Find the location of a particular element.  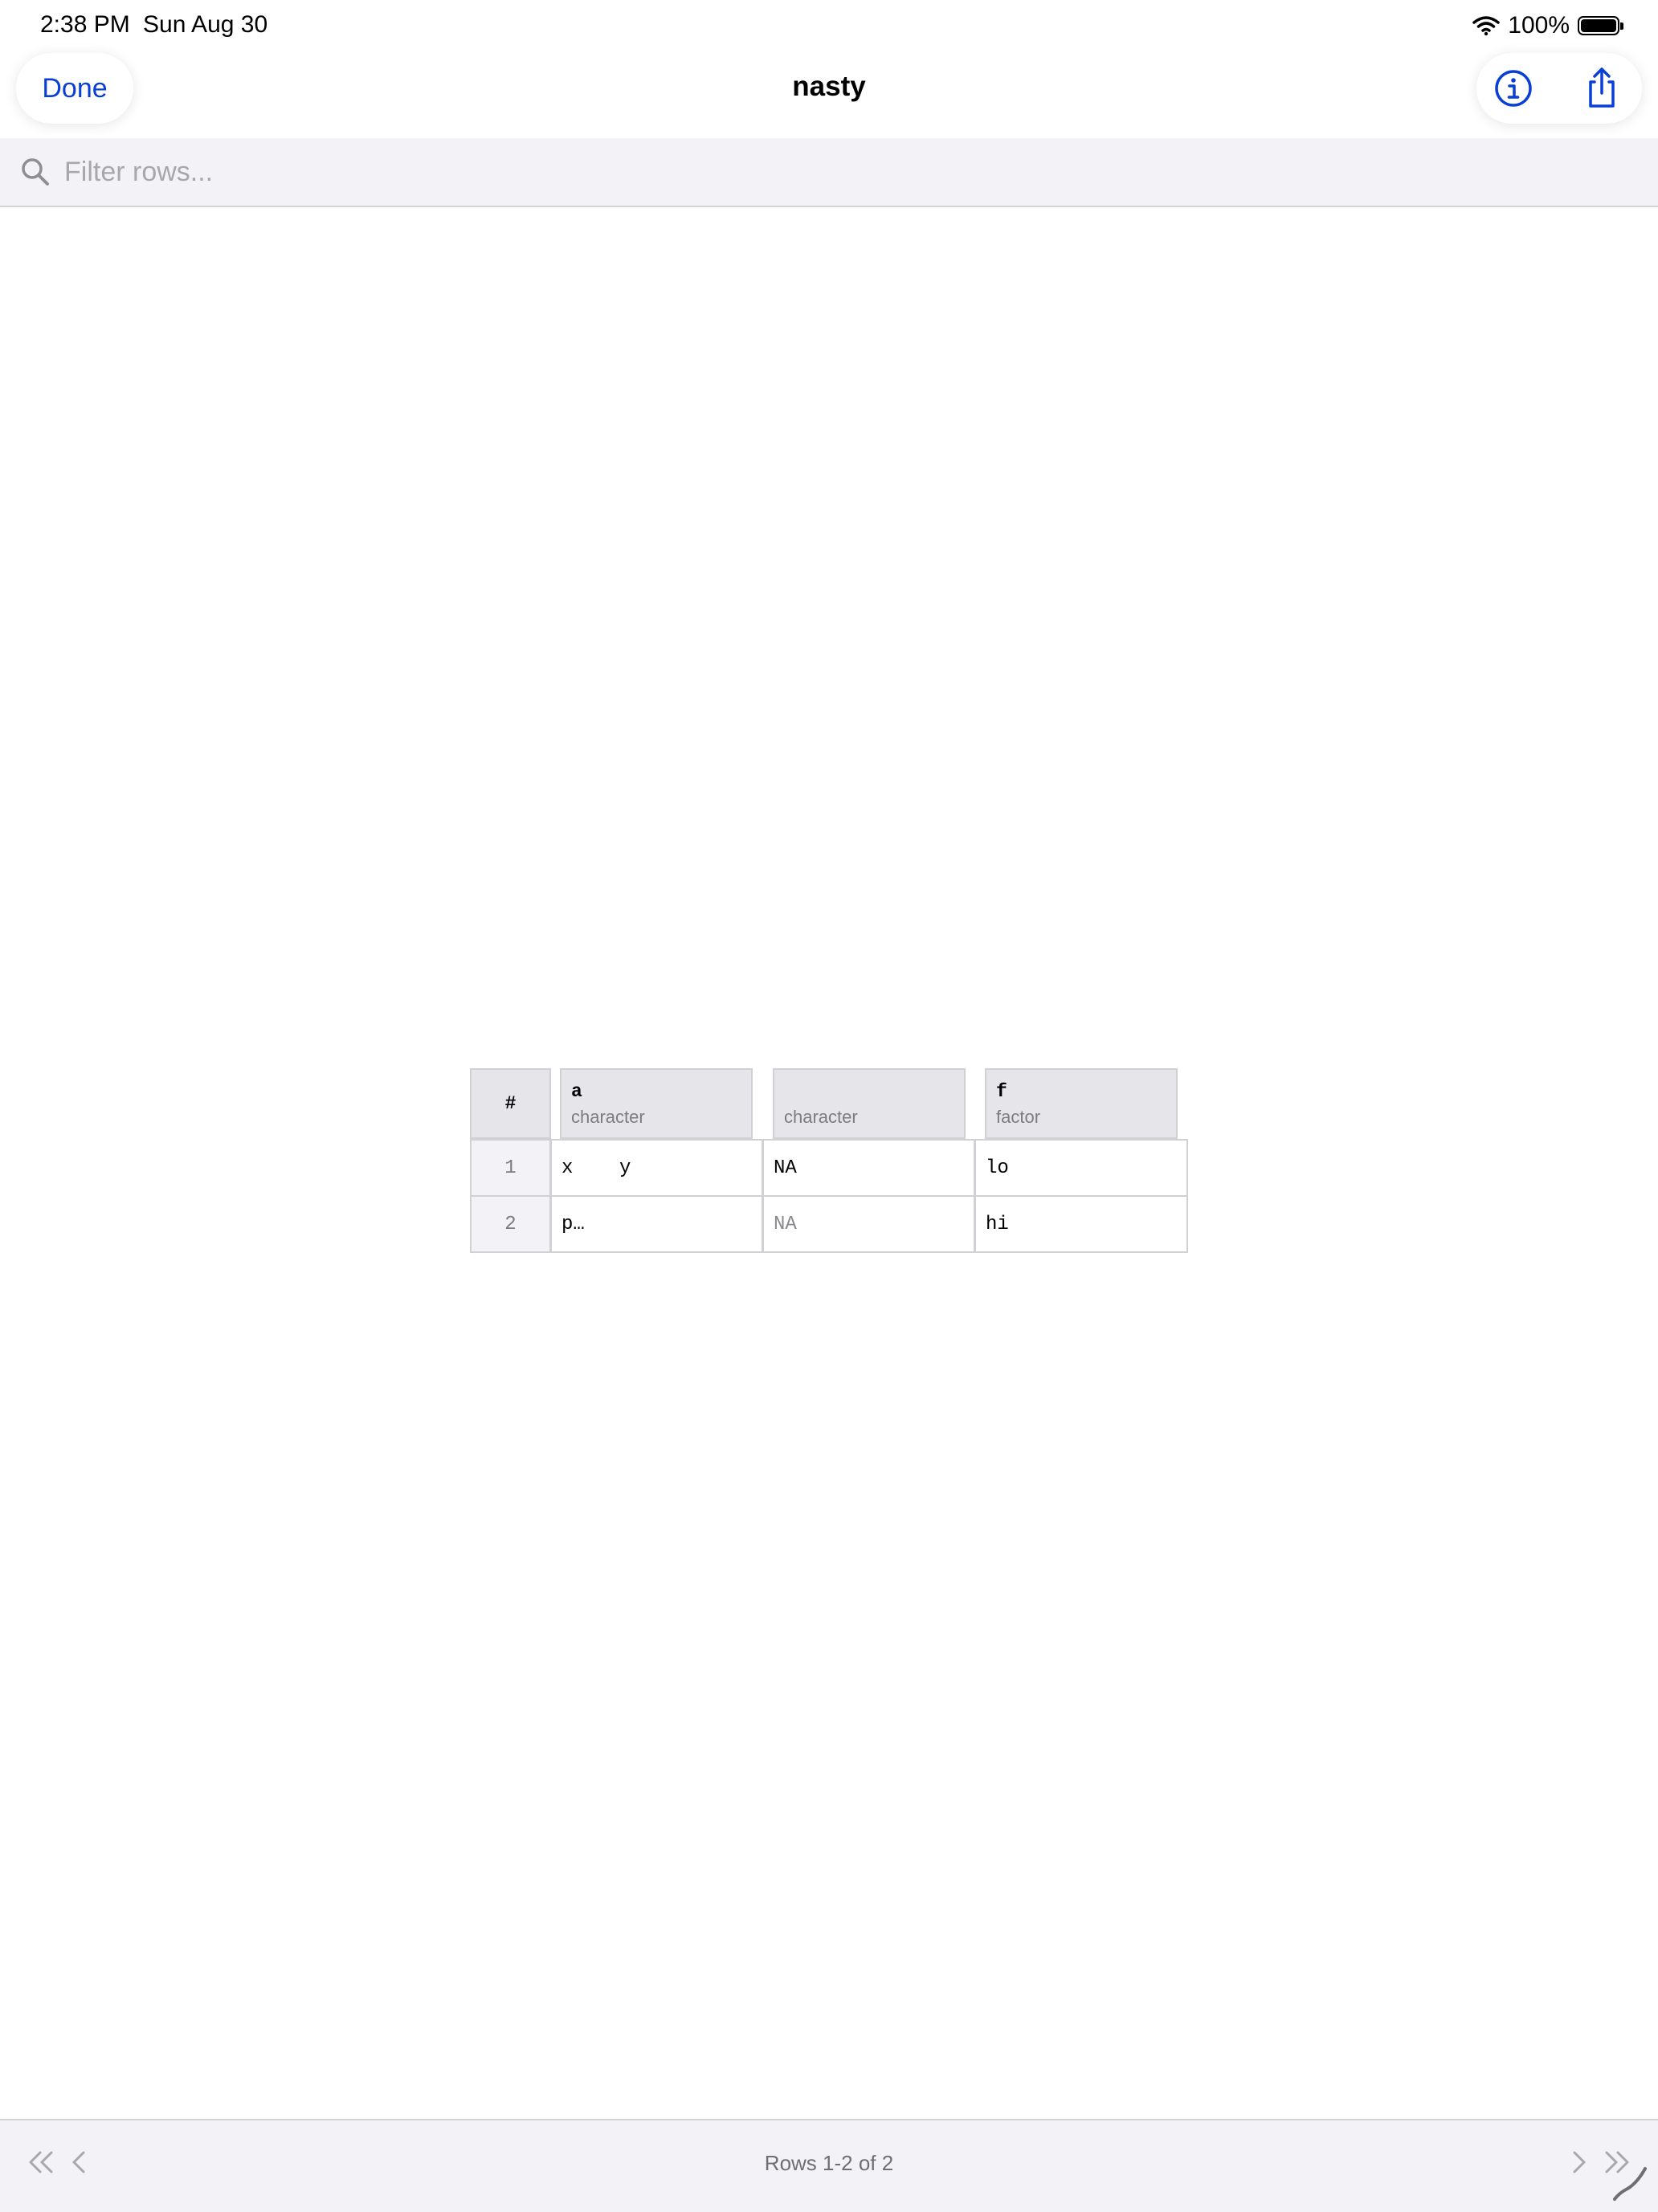

column-name: a is located at coordinates (576, 1091).